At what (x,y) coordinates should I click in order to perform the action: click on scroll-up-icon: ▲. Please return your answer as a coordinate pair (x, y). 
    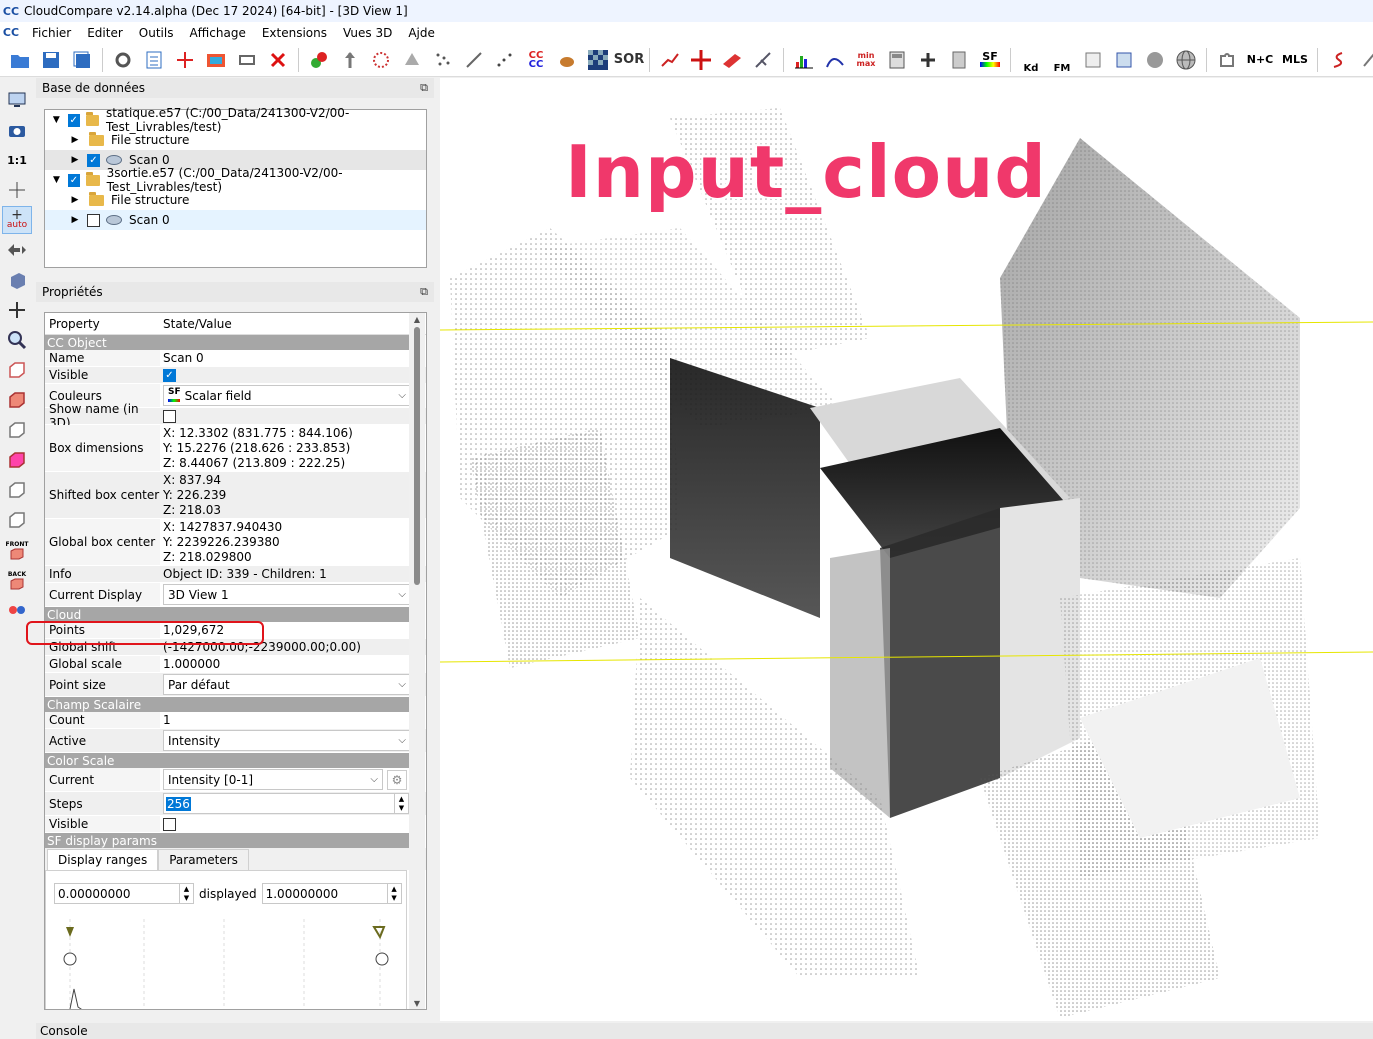
    Looking at the image, I should click on (417, 319).